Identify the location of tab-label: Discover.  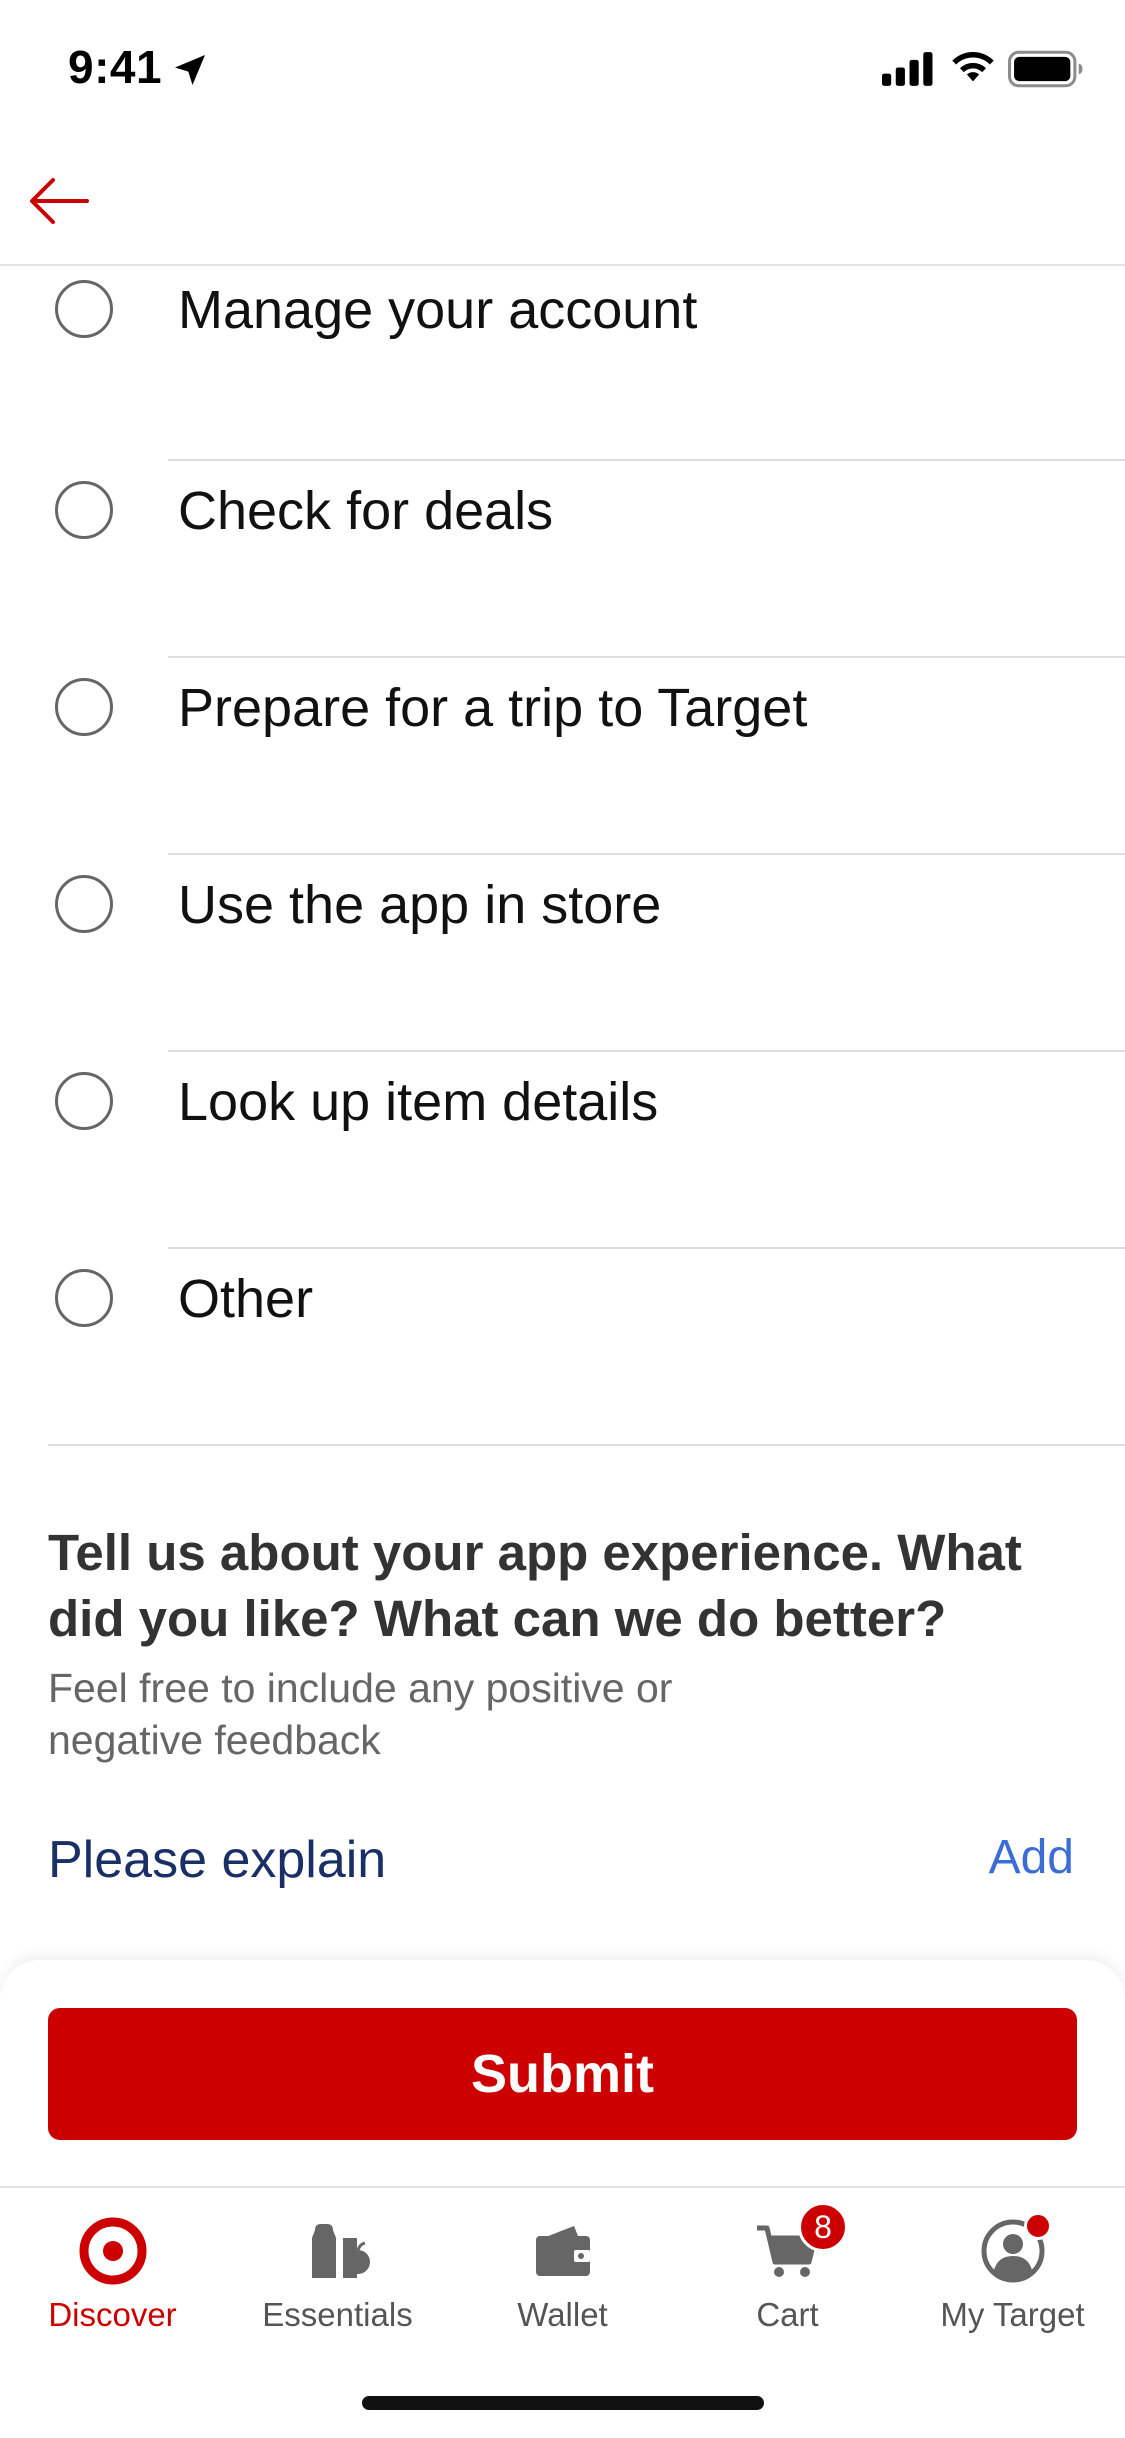
(112, 2314).